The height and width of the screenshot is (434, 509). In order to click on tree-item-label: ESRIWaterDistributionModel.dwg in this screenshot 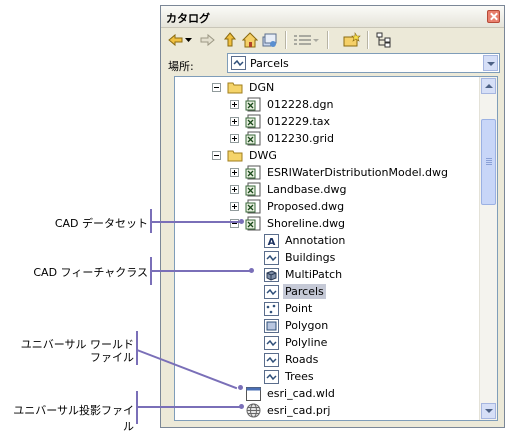, I will do `click(357, 172)`.